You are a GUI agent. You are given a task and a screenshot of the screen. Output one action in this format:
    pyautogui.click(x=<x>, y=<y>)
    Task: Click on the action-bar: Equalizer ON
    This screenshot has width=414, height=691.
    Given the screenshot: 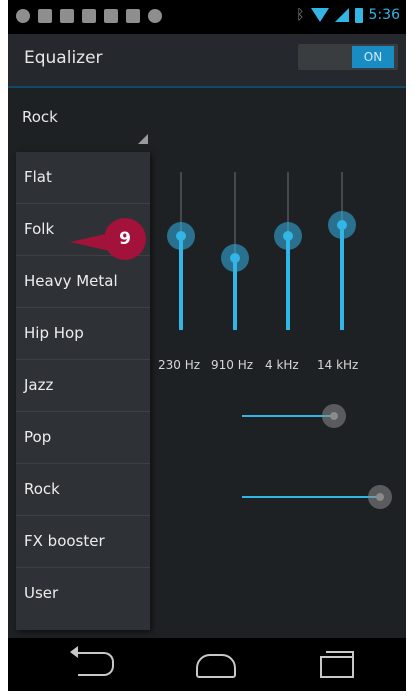 What is the action you would take?
    pyautogui.click(x=207, y=61)
    